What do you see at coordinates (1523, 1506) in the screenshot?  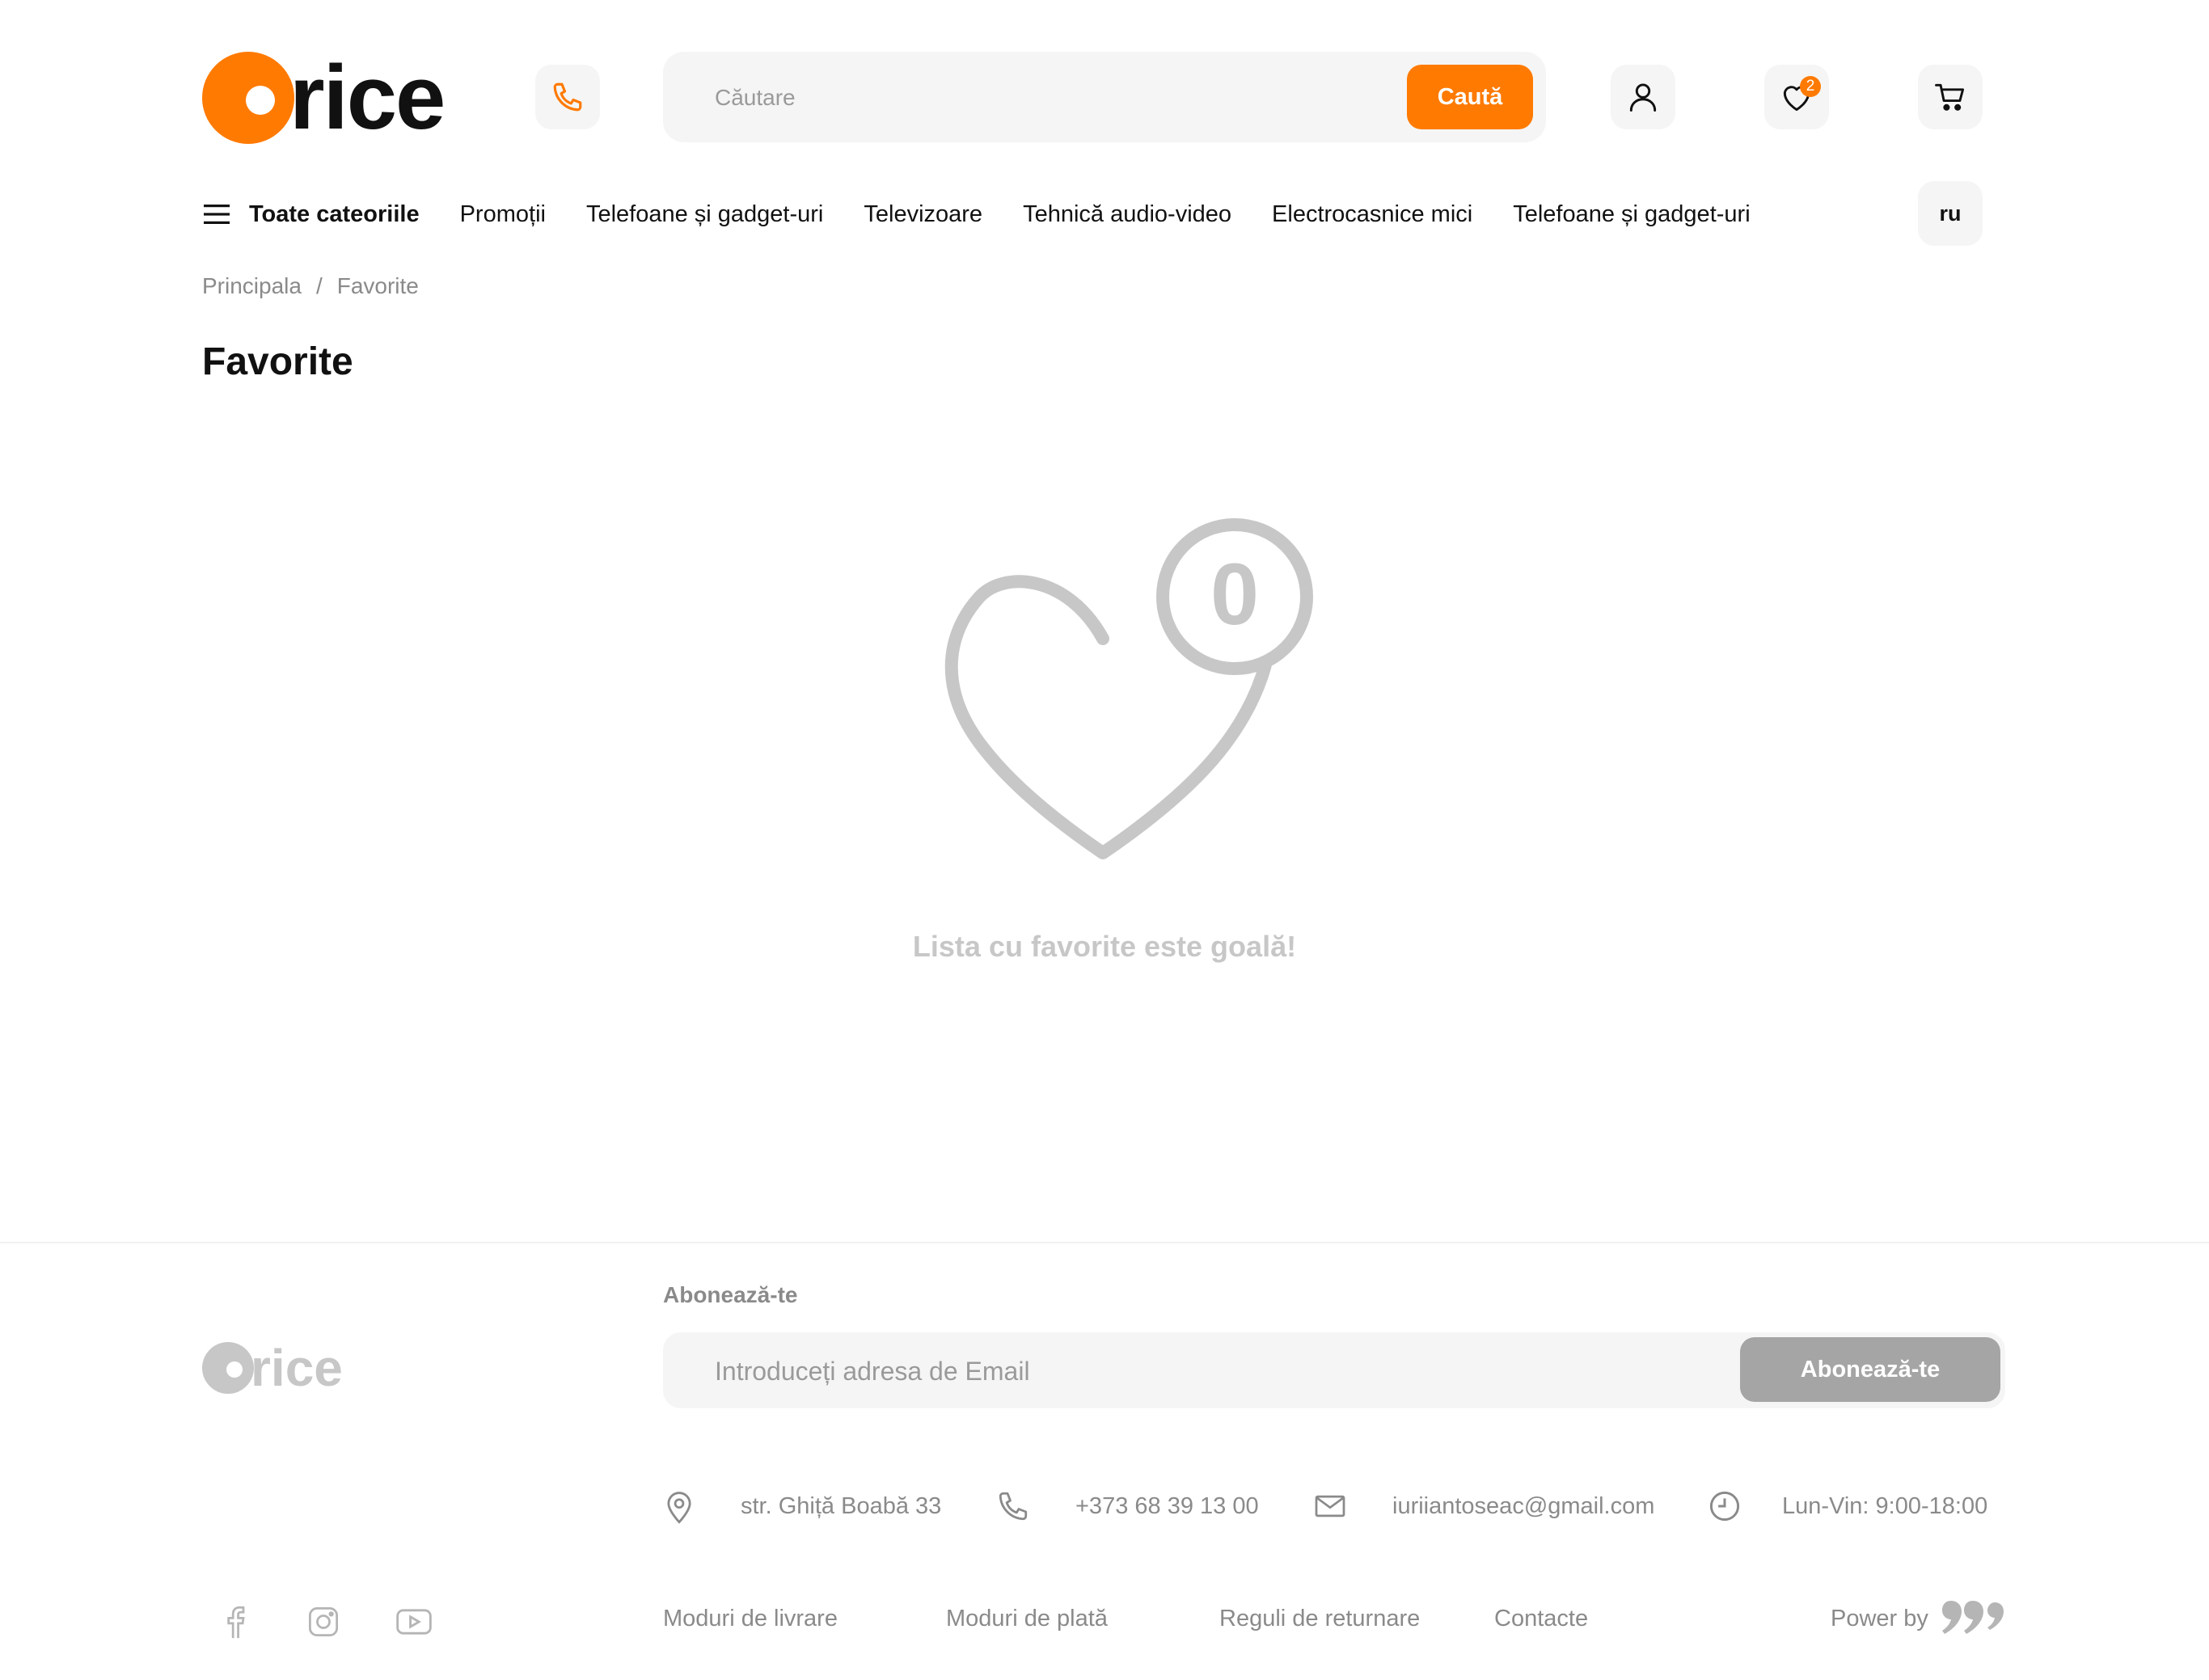 I see `email-text: iuriiantoseac@gmail.com` at bounding box center [1523, 1506].